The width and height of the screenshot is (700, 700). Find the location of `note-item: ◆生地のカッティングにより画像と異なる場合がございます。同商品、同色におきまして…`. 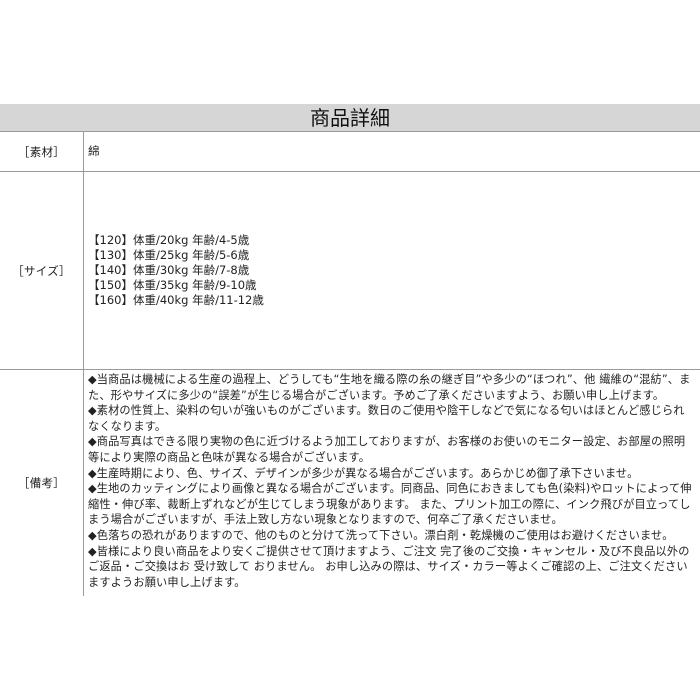

note-item: ◆生地のカッティングにより画像と異なる場合がございます。同商品、同色におきまして… is located at coordinates (390, 504).